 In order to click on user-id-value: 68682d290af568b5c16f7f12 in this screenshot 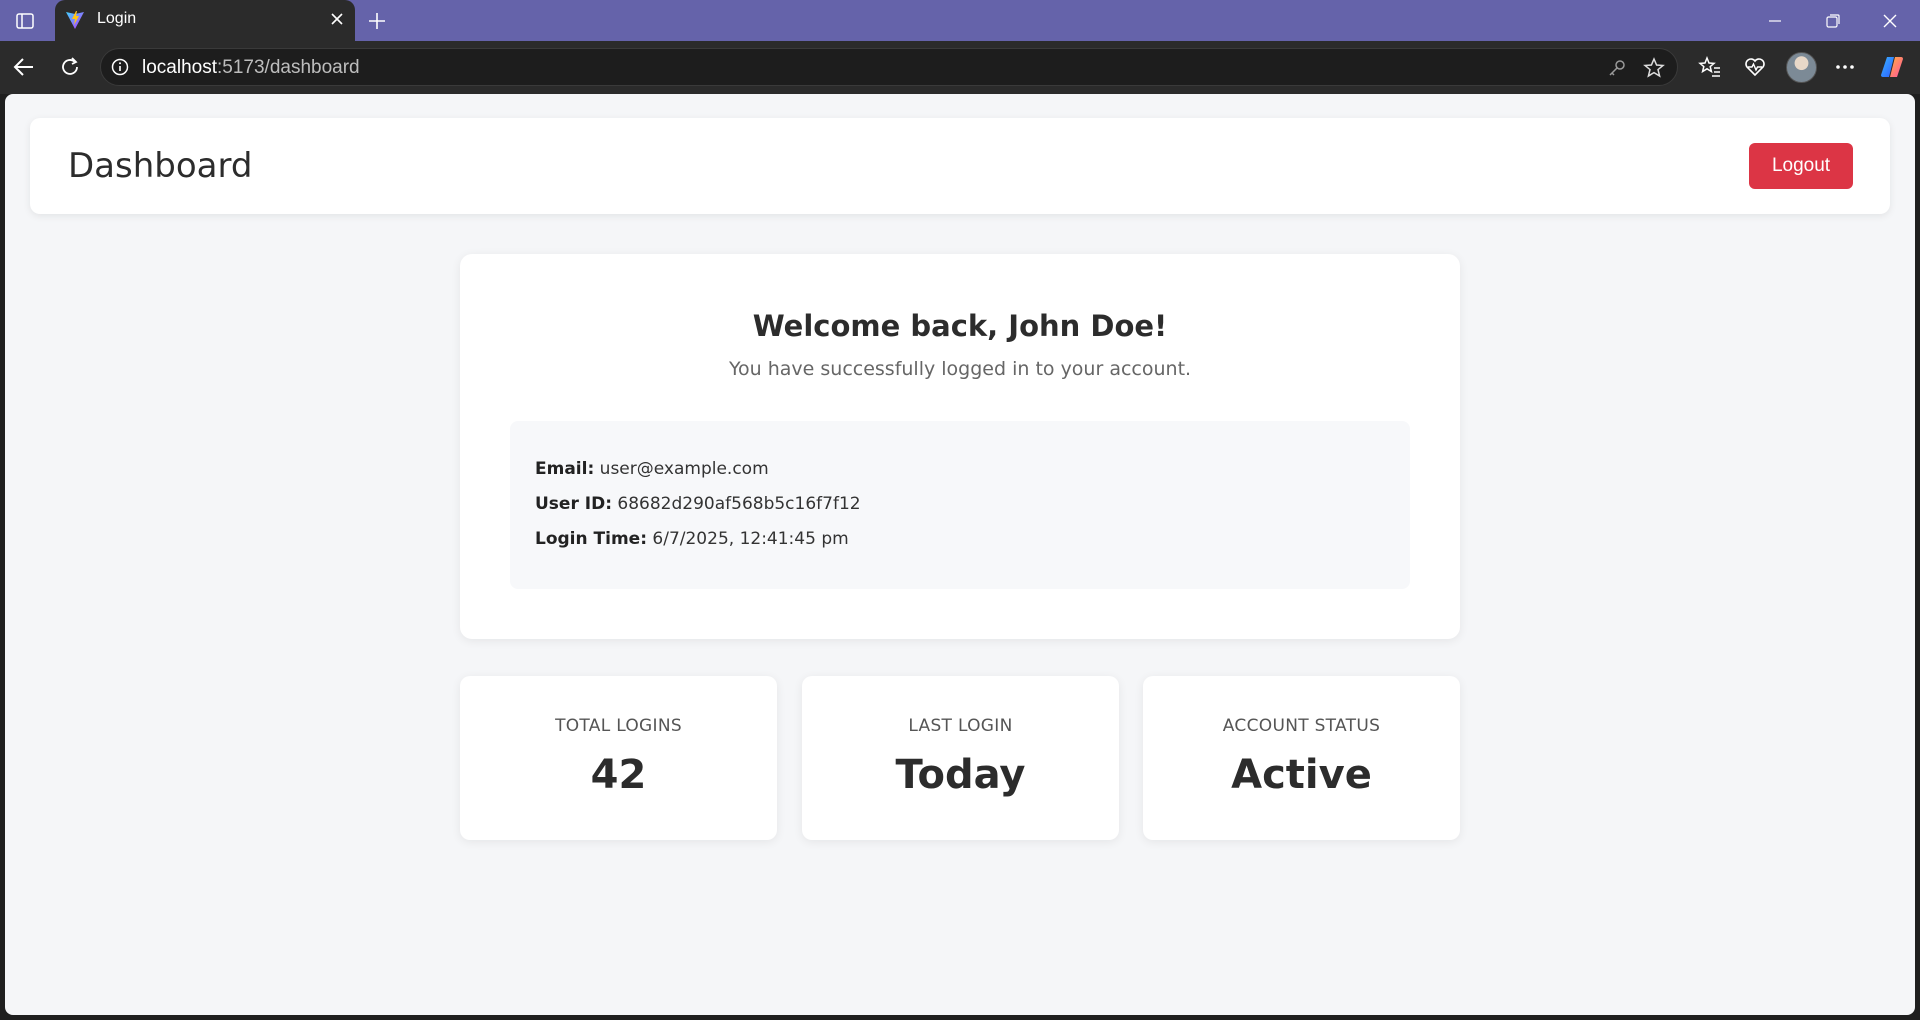, I will do `click(739, 504)`.